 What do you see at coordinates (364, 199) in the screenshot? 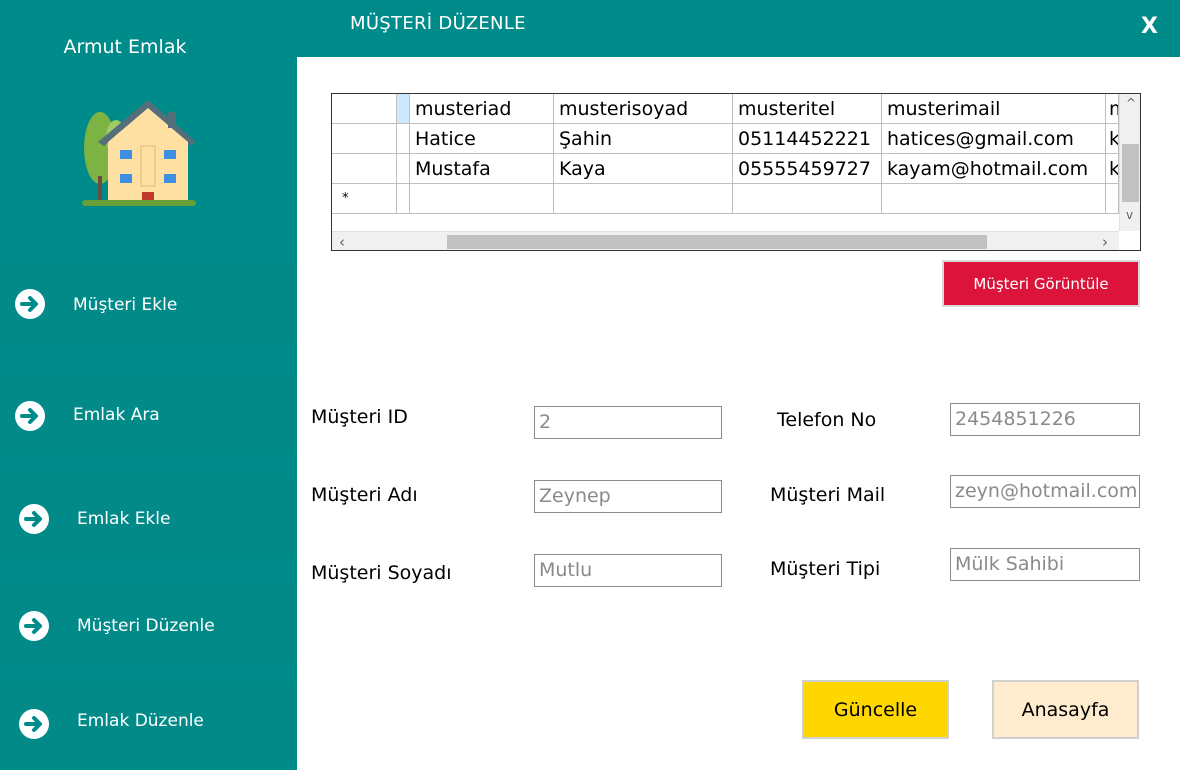
I see `new-row-marker: *` at bounding box center [364, 199].